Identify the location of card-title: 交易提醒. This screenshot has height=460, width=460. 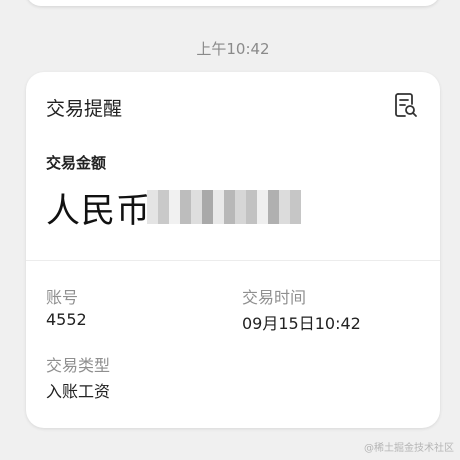
(84, 109).